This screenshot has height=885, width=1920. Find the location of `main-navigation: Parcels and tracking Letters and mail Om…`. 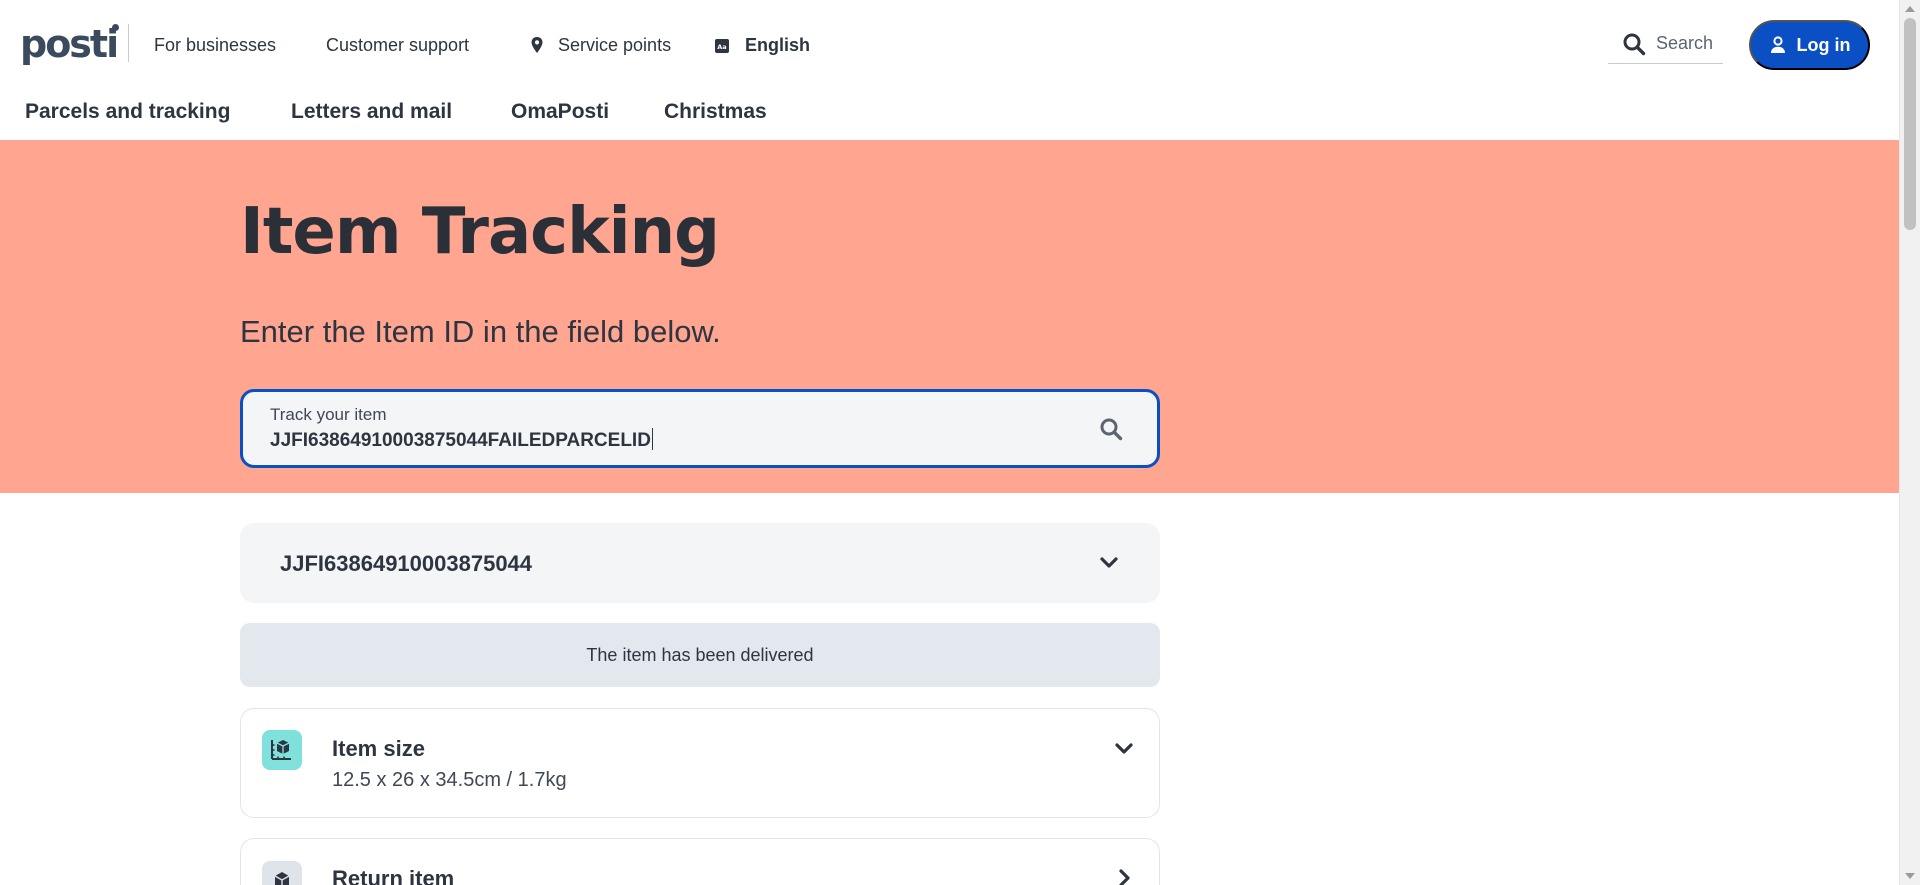

main-navigation: Parcels and tracking Letters and mail Om… is located at coordinates (949, 115).